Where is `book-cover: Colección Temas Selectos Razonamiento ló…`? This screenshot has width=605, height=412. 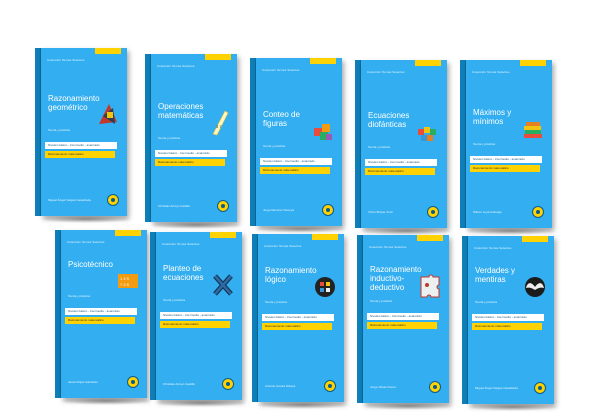 book-cover: Colección Temas Selectos Razonamiento ló… is located at coordinates (301, 321).